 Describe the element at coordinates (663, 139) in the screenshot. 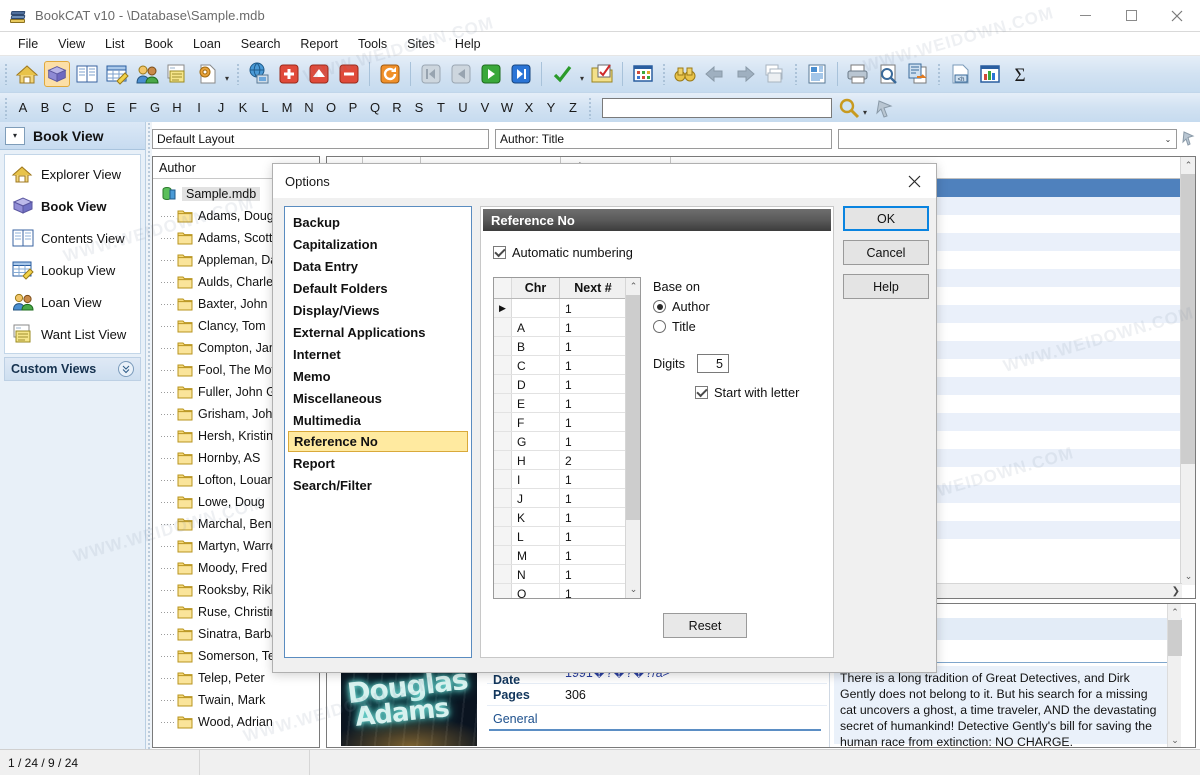

I see `sort-combo: Author: Title` at that location.